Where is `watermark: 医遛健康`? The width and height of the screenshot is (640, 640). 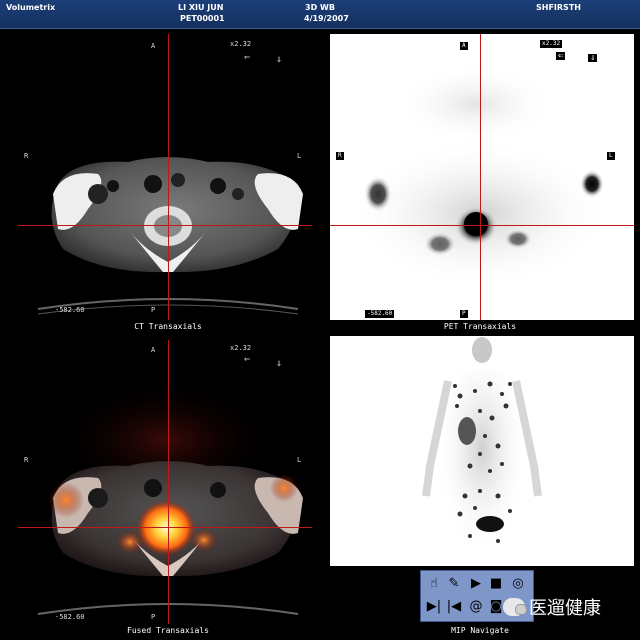 watermark: 医遛健康 is located at coordinates (552, 607).